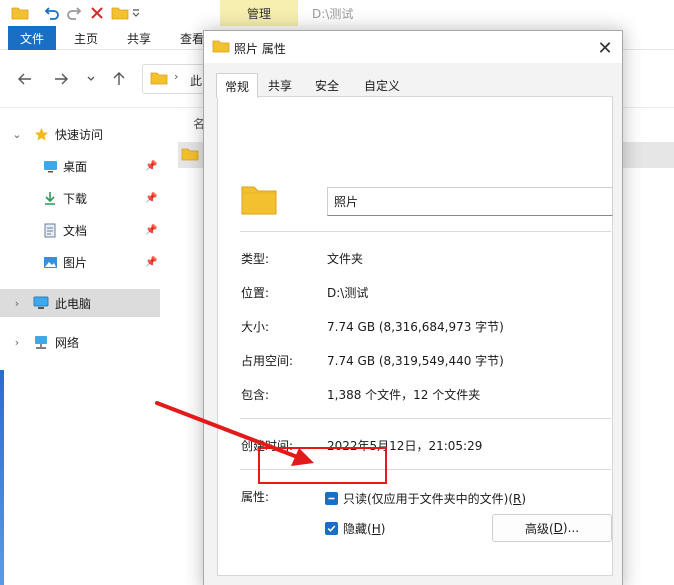 This screenshot has width=674, height=585. Describe the element at coordinates (75, 198) in the screenshot. I see `sidebar-item-label: 下载` at that location.